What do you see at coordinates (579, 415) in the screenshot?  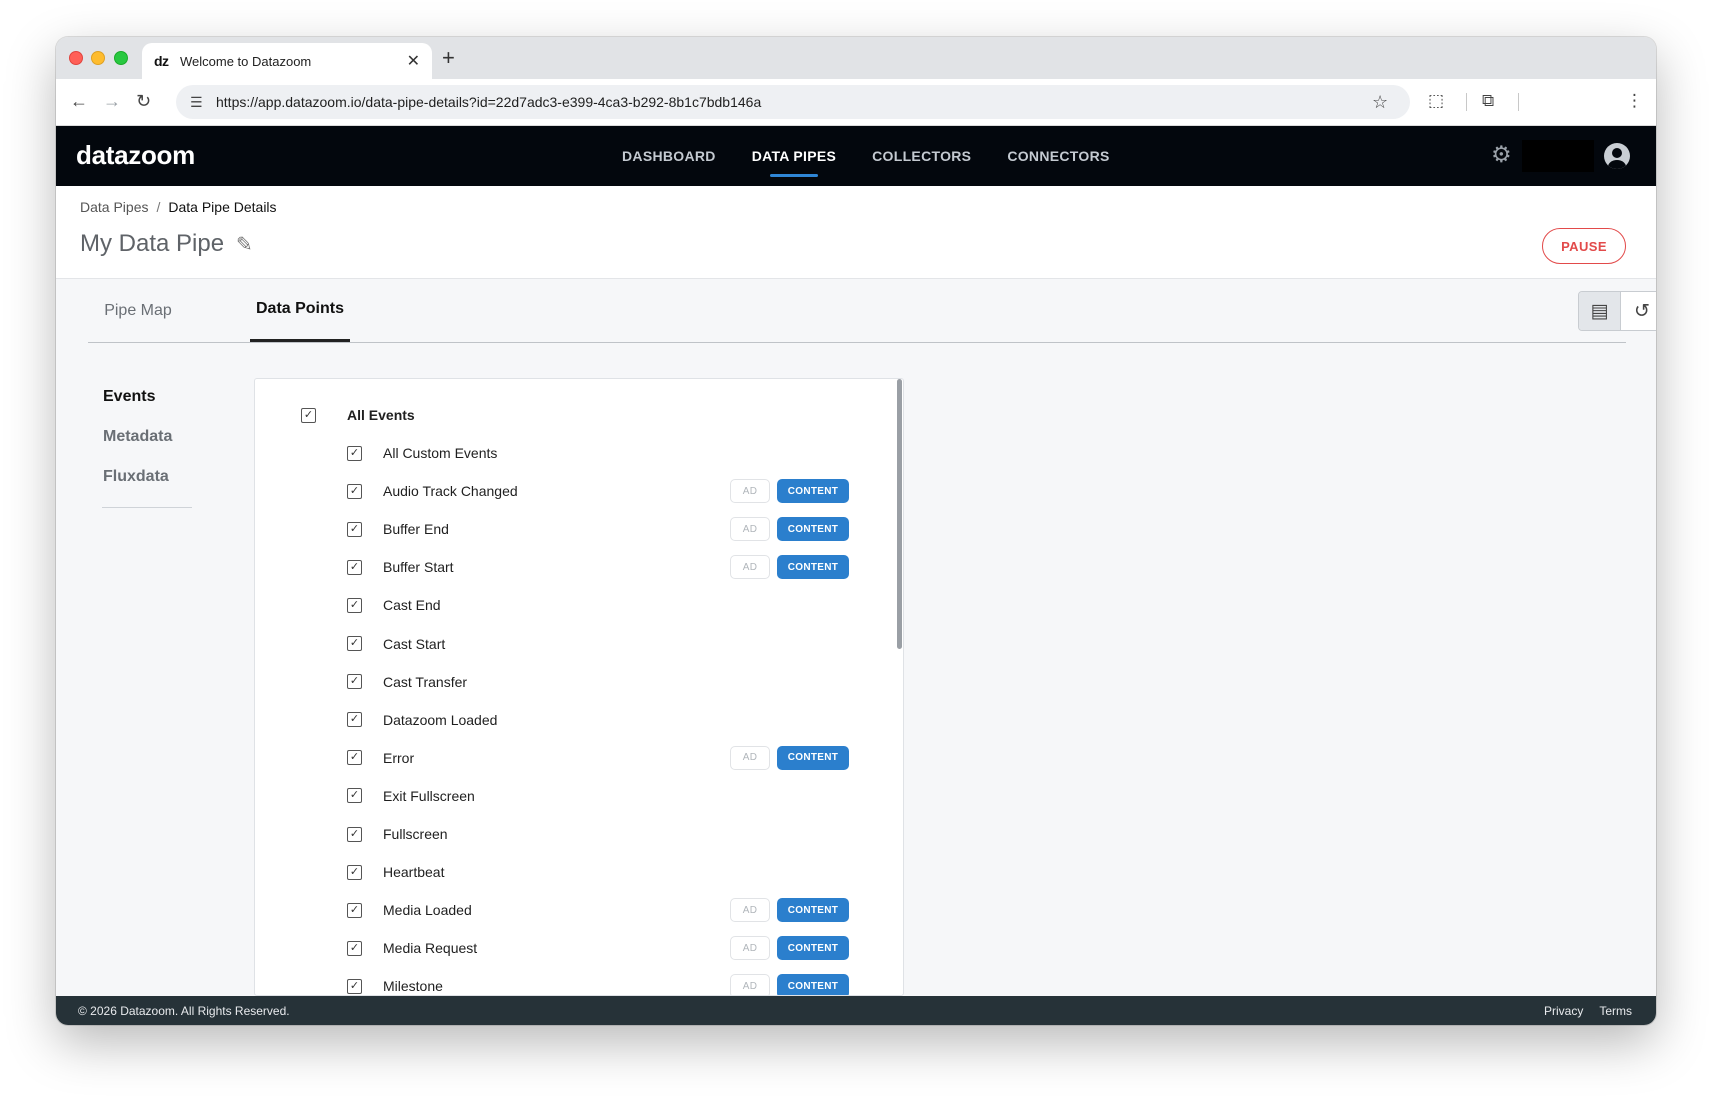 I see `all-events-row: ✓ All Events` at bounding box center [579, 415].